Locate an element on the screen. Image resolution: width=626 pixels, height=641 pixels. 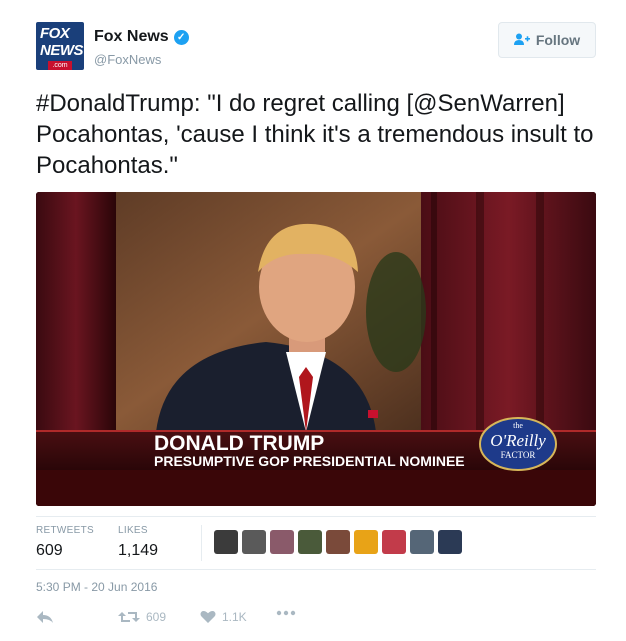
retweets-value: 609 is located at coordinates (49, 550).